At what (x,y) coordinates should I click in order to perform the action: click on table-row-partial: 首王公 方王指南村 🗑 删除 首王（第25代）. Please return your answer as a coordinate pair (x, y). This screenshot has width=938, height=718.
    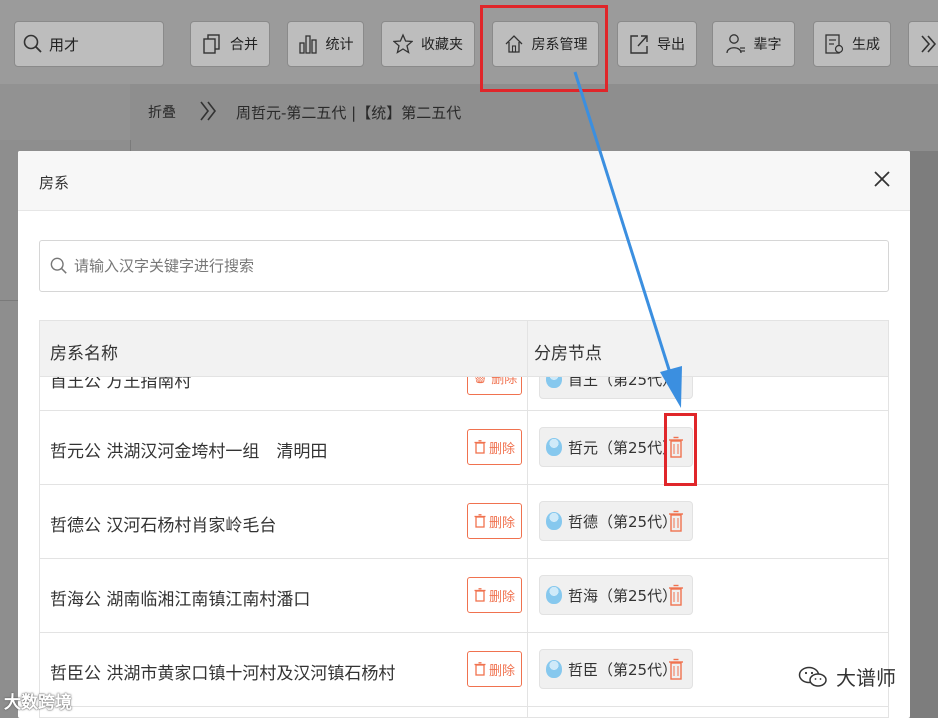
    Looking at the image, I should click on (464, 394).